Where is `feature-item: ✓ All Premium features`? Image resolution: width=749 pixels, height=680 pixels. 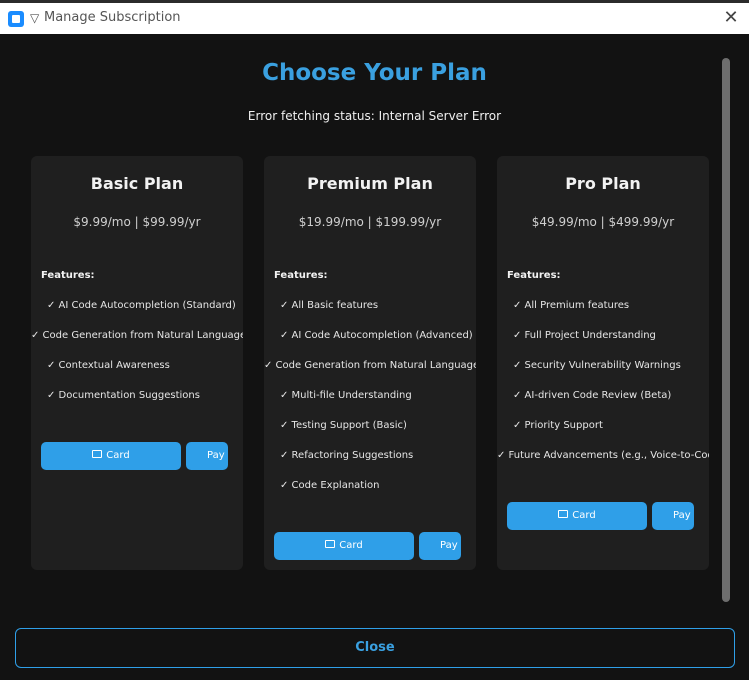 feature-item: ✓ All Premium features is located at coordinates (571, 305).